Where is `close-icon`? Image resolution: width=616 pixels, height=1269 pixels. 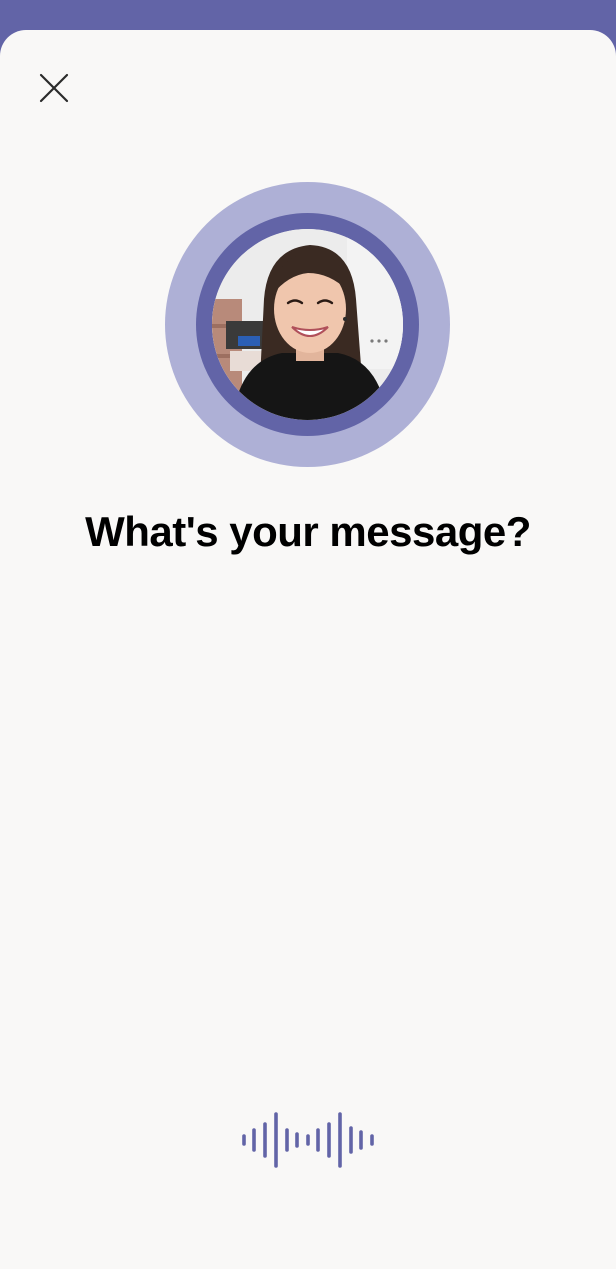 close-icon is located at coordinates (54, 88).